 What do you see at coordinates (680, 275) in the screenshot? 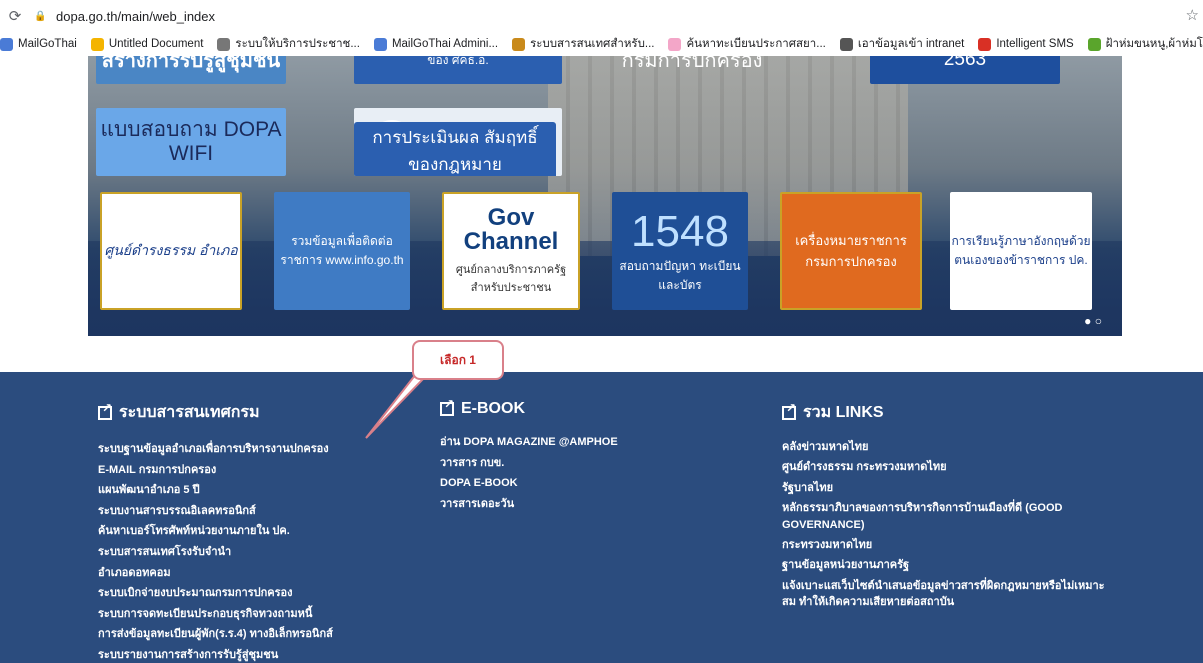
I see `hotline-label: สอบถามปัญหา ทะเบียนและบัตร` at bounding box center [680, 275].